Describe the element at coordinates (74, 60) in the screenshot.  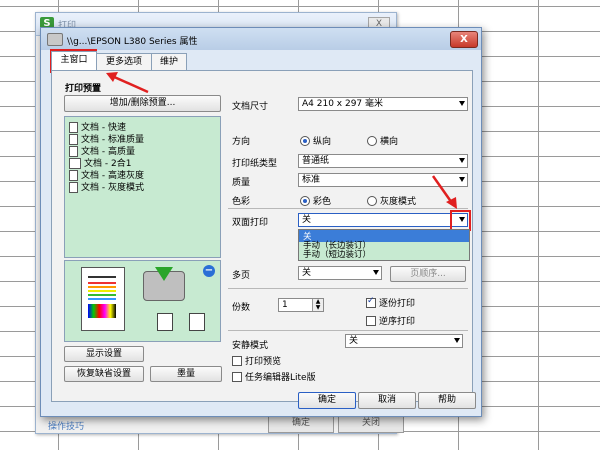
I see `tab-main-window: 主窗口` at that location.